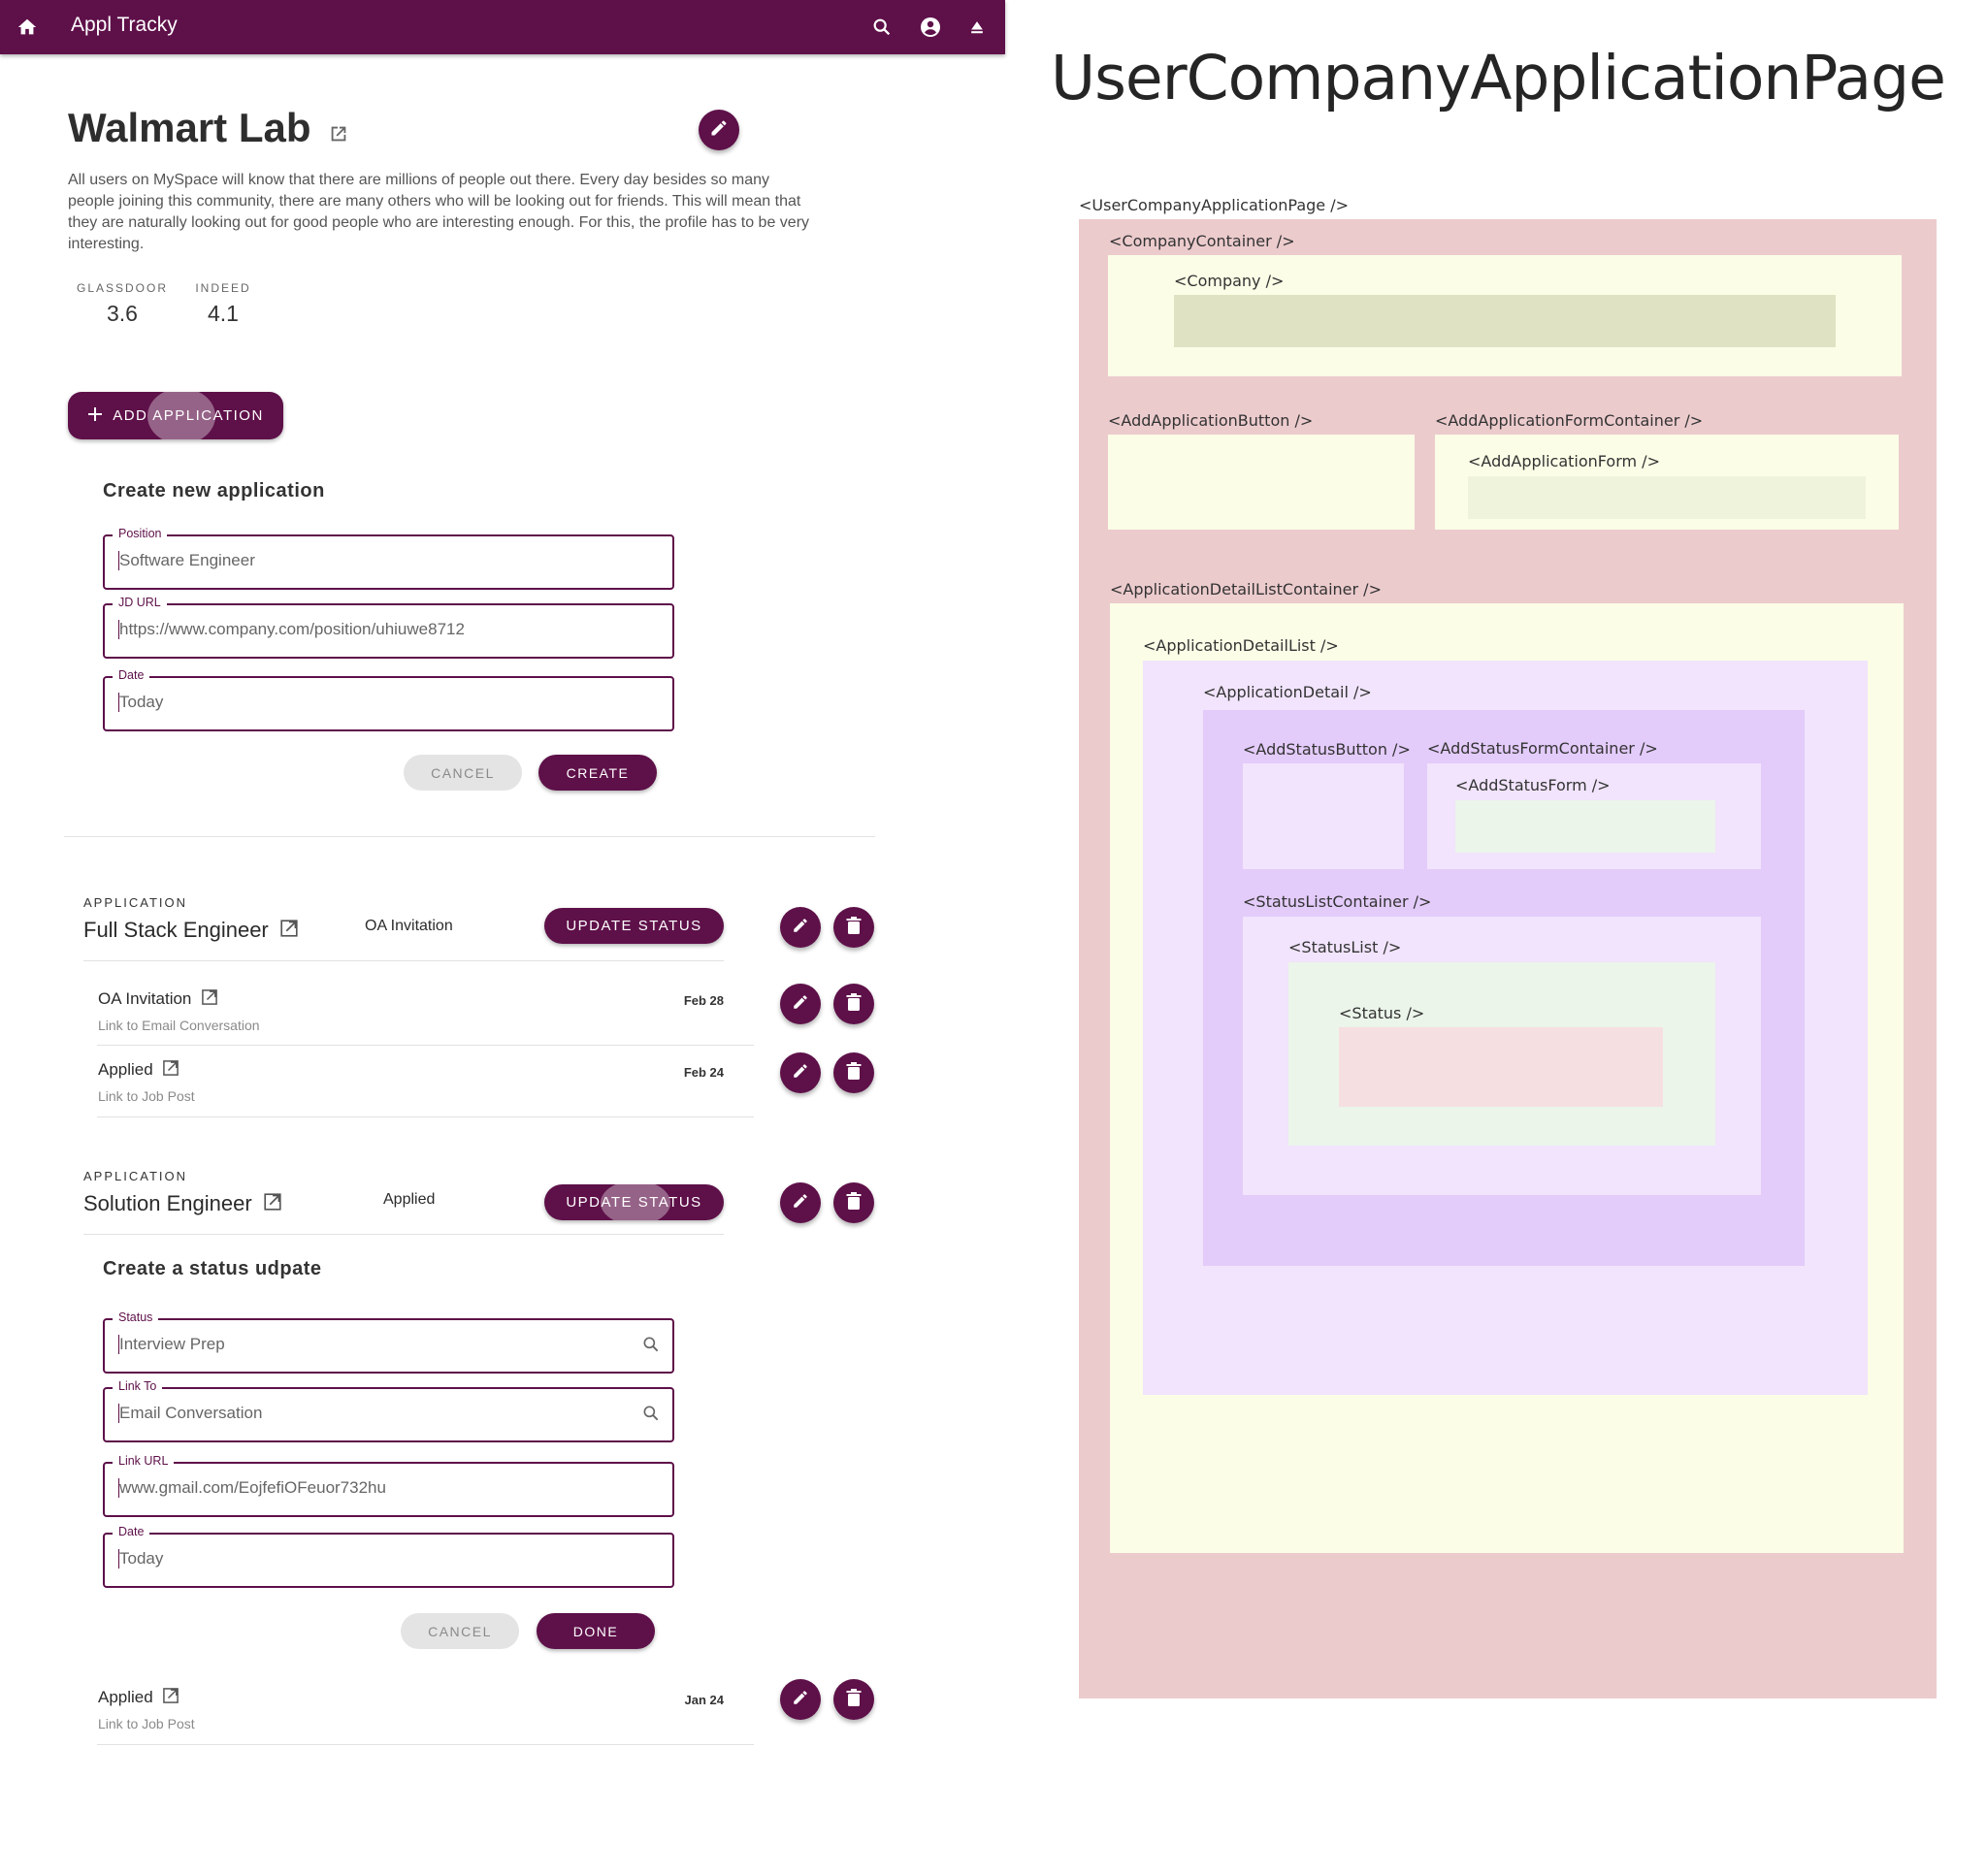  I want to click on link-to-field: Link To Email Conversation, so click(388, 1410).